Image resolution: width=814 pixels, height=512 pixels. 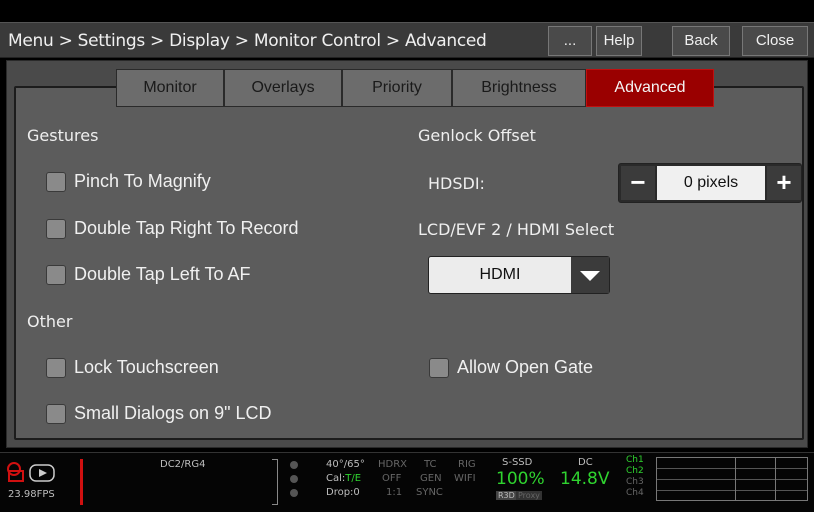 I want to click on tab-monitor: Monitor, so click(x=170, y=88).